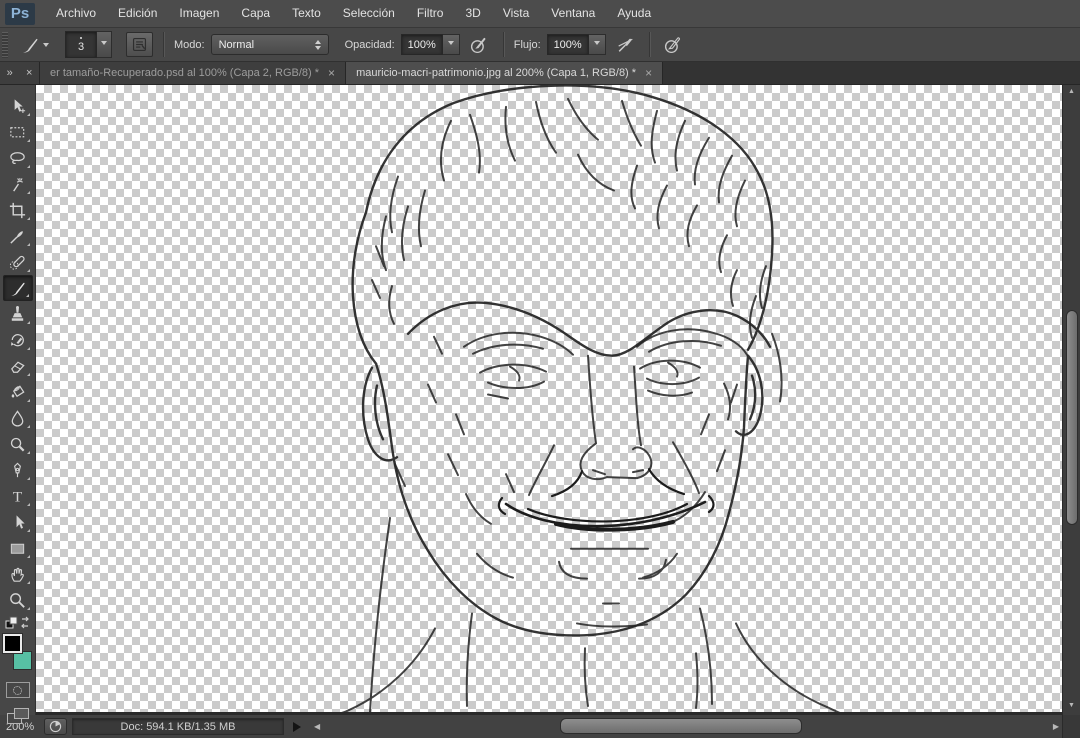  I want to click on marquee-tool, so click(18, 132).